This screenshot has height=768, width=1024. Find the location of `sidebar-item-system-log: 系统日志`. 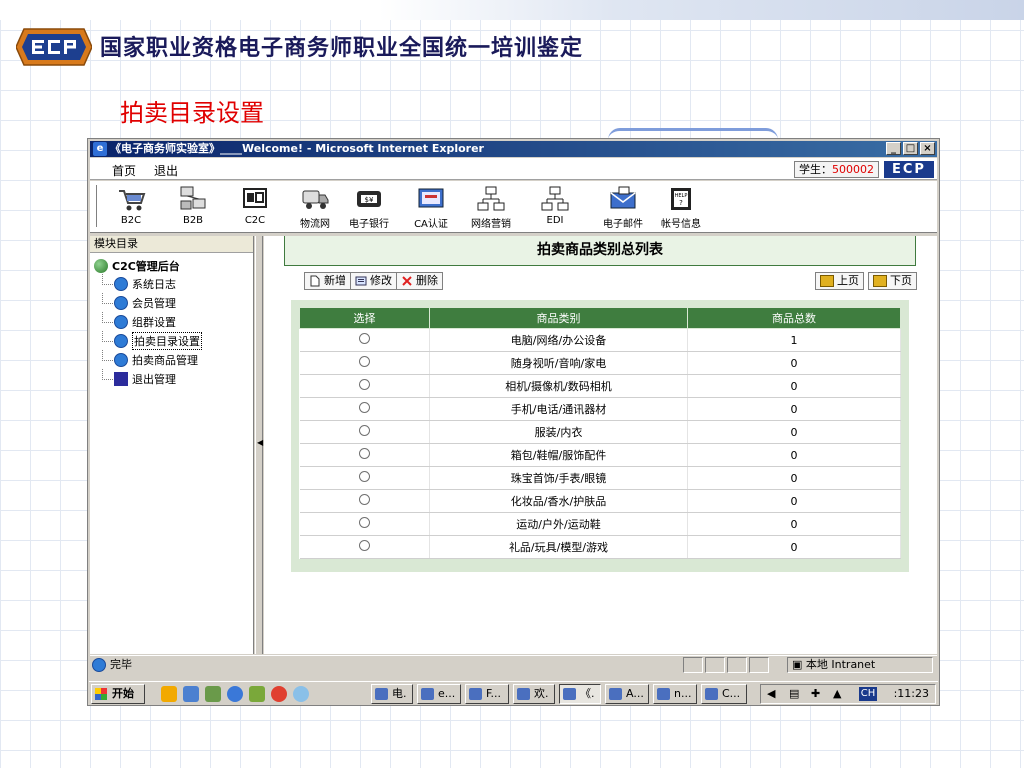

sidebar-item-system-log: 系统日志 is located at coordinates (173, 283).